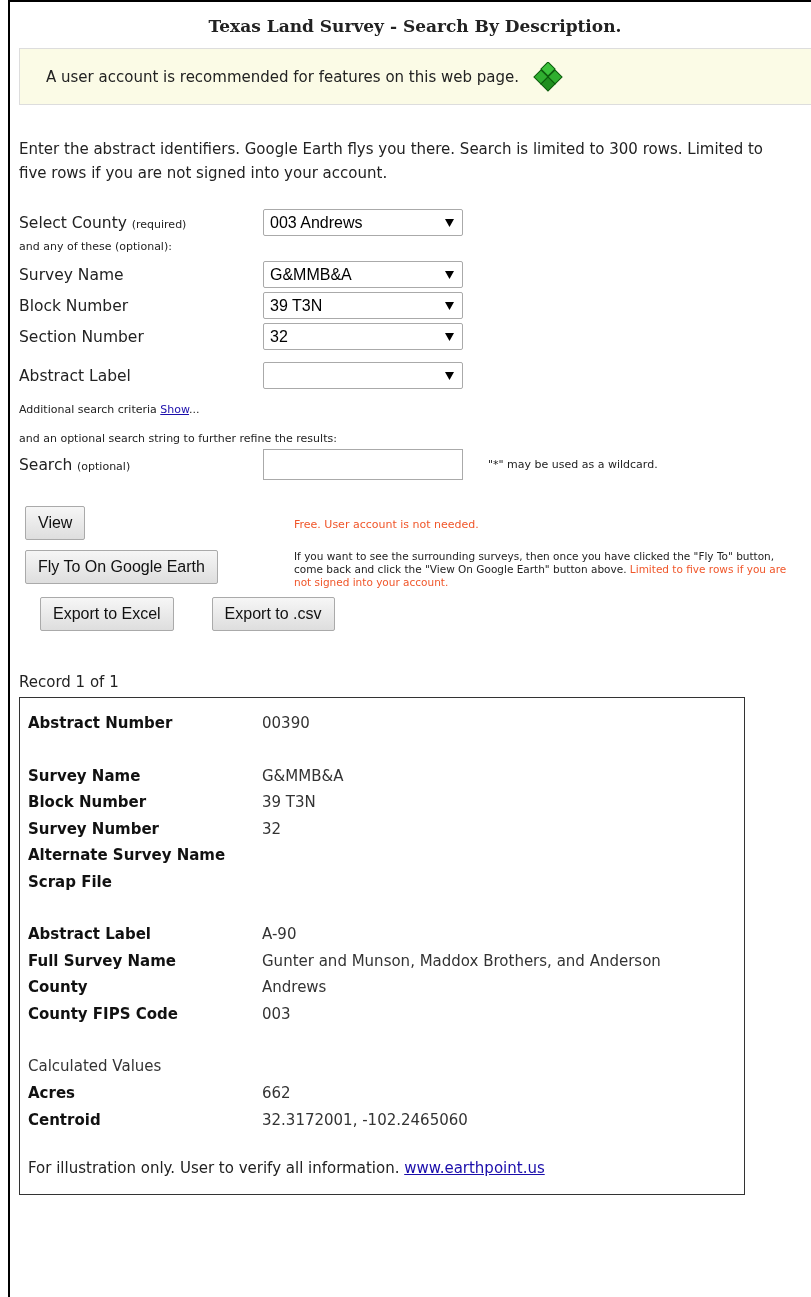 The width and height of the screenshot is (811, 1297). Describe the element at coordinates (101, 723) in the screenshot. I see `record-label: Abstract Number` at that location.